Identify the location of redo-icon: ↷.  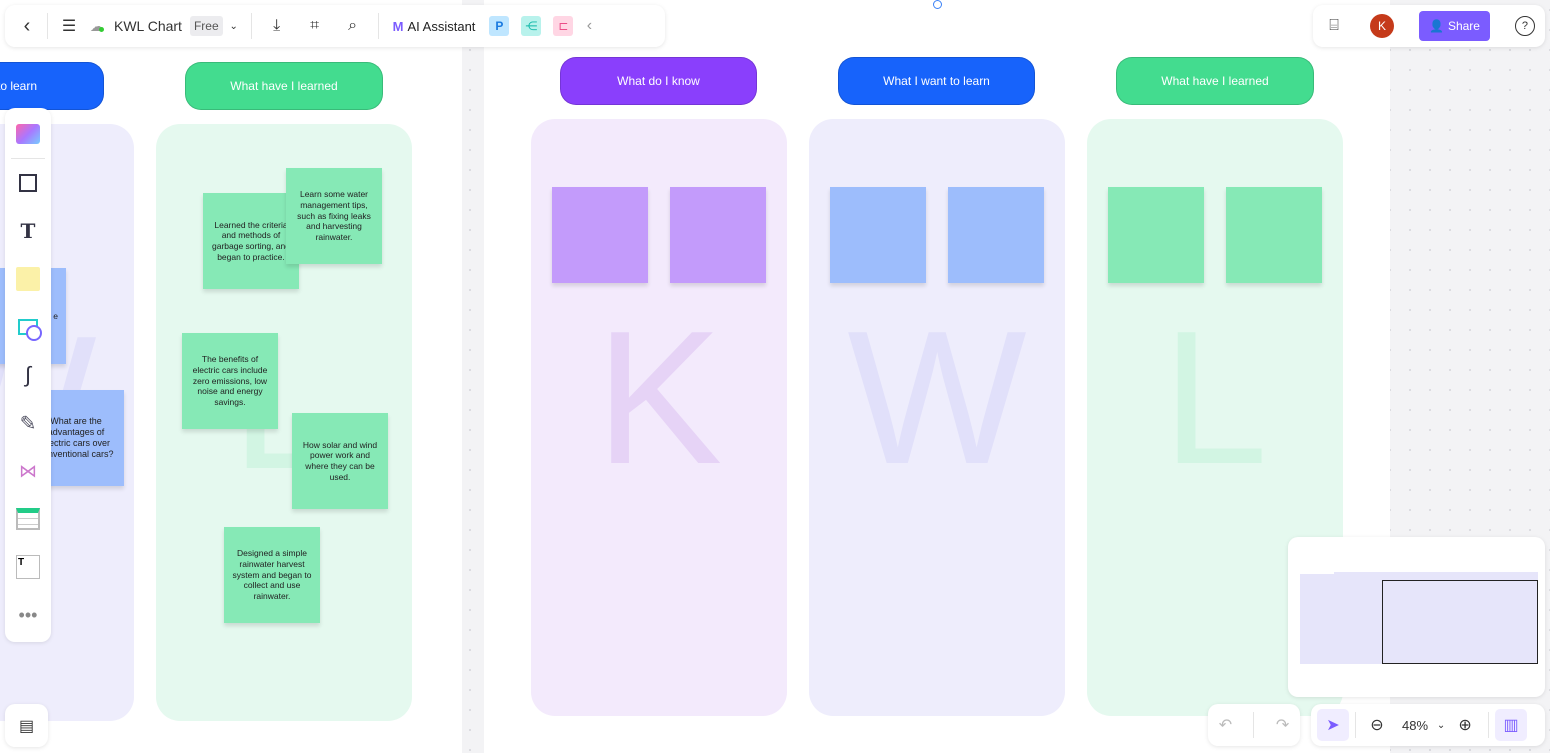
(1282, 725).